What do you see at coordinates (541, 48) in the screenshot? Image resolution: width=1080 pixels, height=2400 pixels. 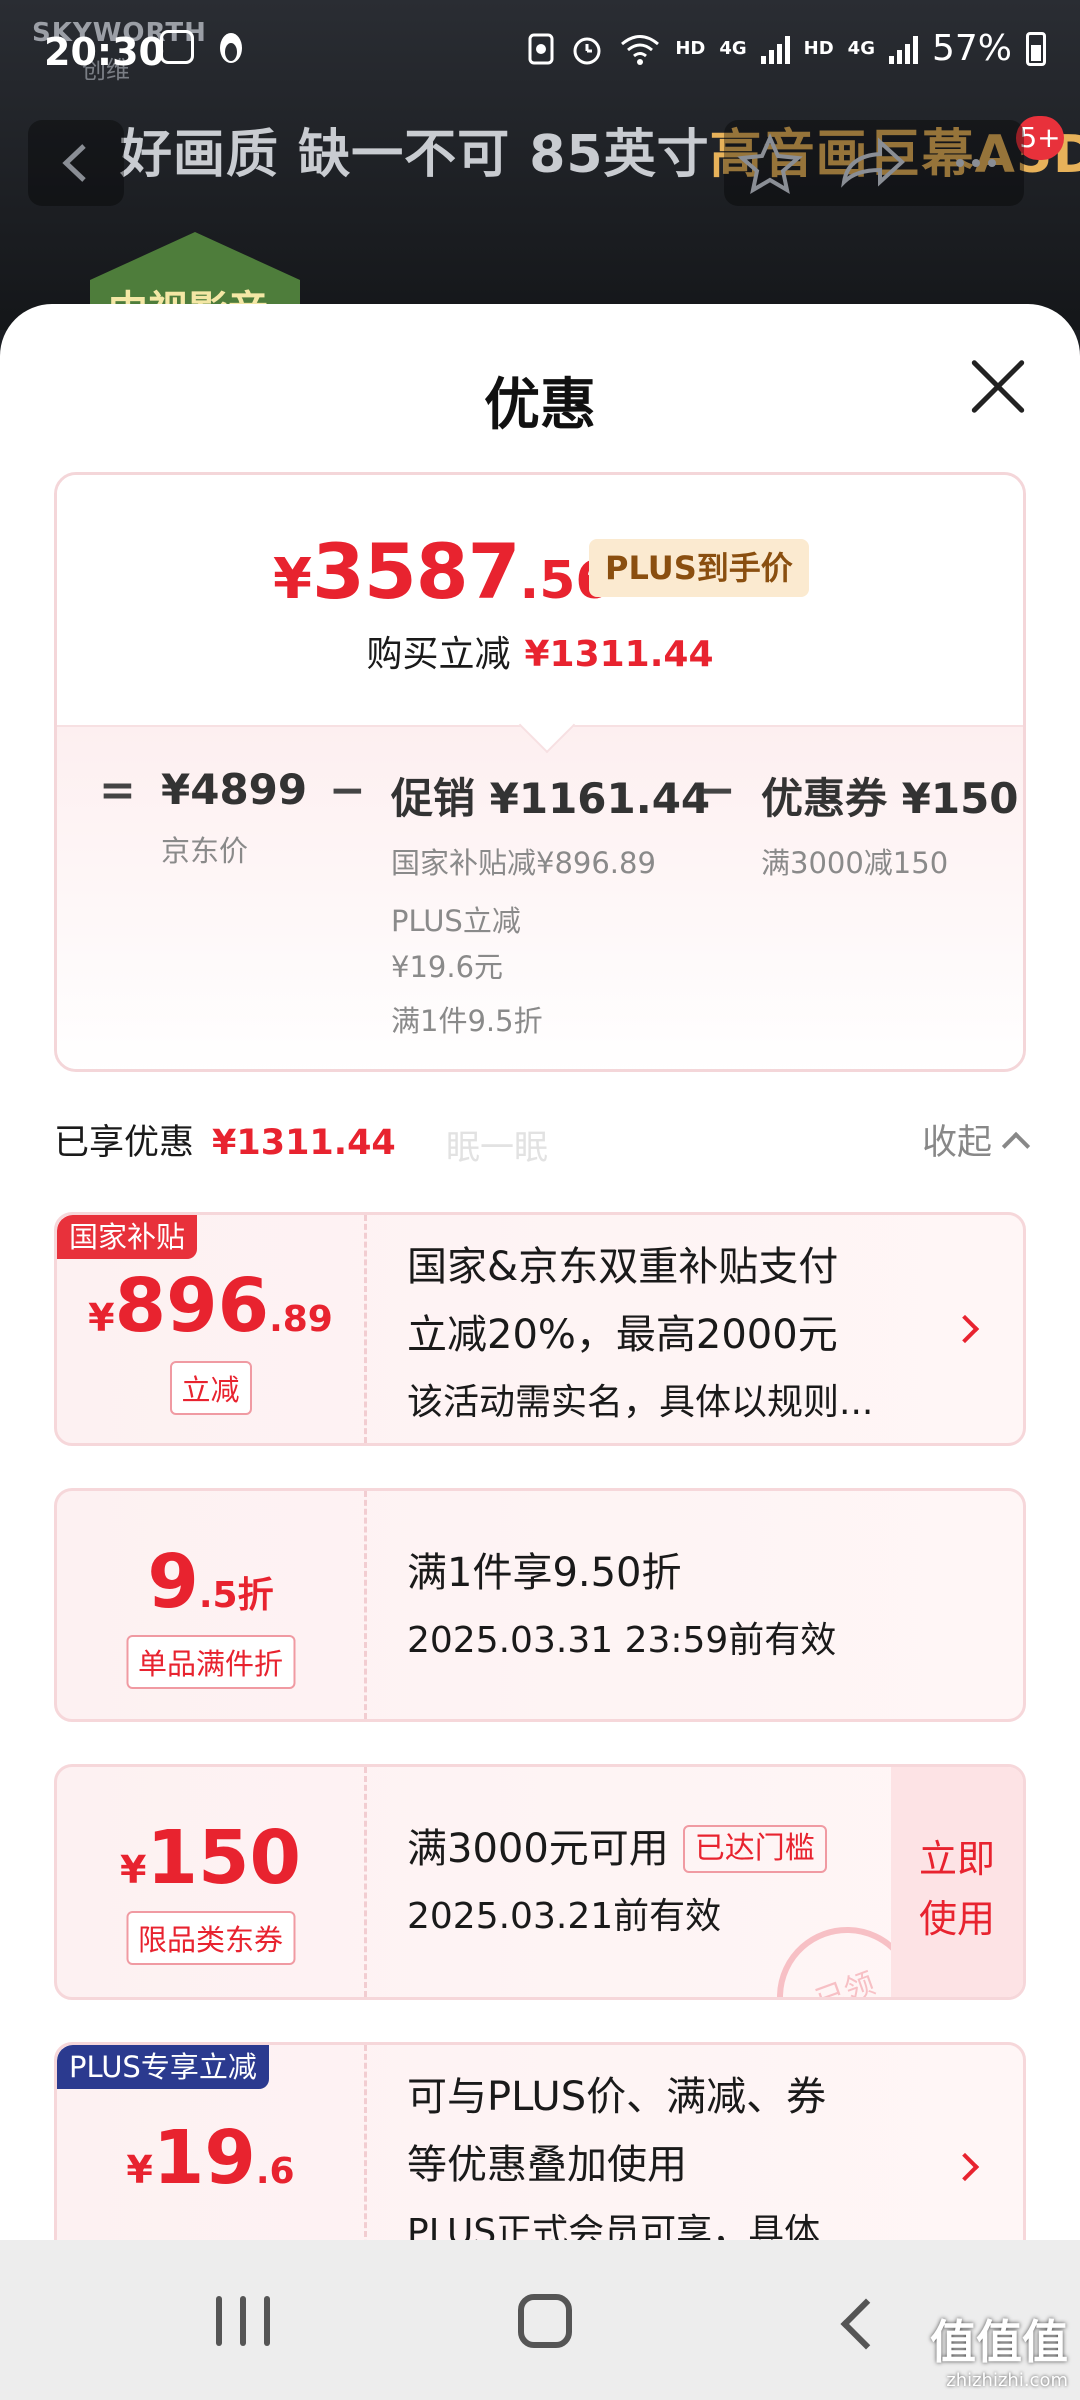 I see `storage-icon` at bounding box center [541, 48].